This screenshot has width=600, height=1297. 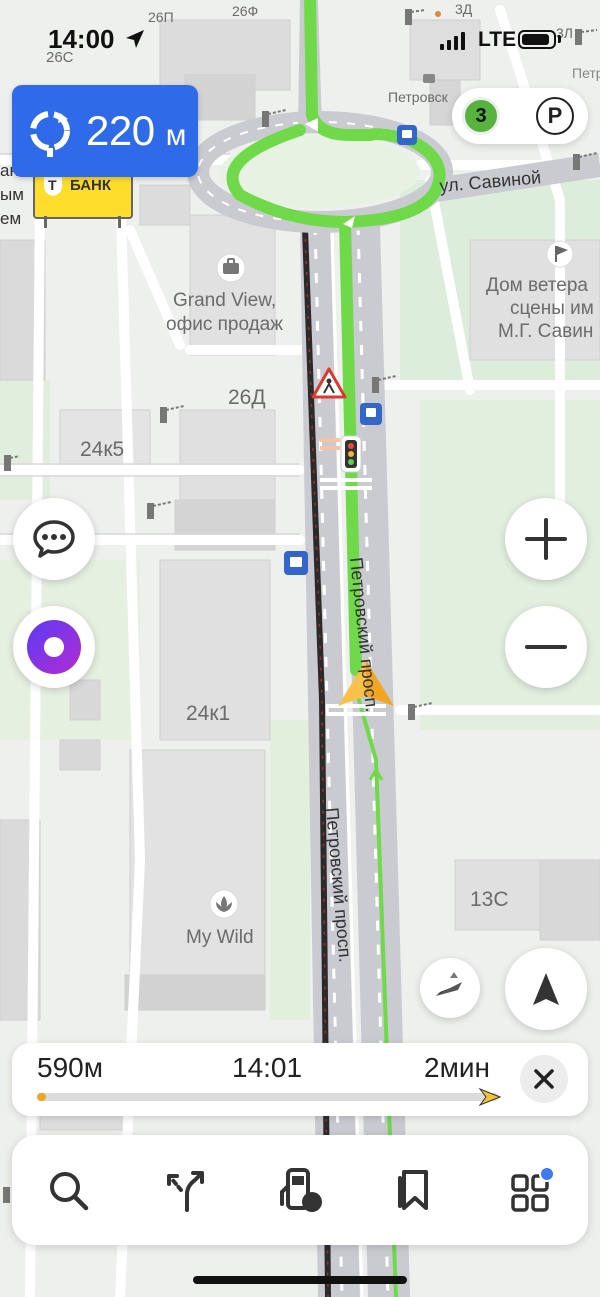 What do you see at coordinates (52, 185) in the screenshot?
I see `bank-letter: Т` at bounding box center [52, 185].